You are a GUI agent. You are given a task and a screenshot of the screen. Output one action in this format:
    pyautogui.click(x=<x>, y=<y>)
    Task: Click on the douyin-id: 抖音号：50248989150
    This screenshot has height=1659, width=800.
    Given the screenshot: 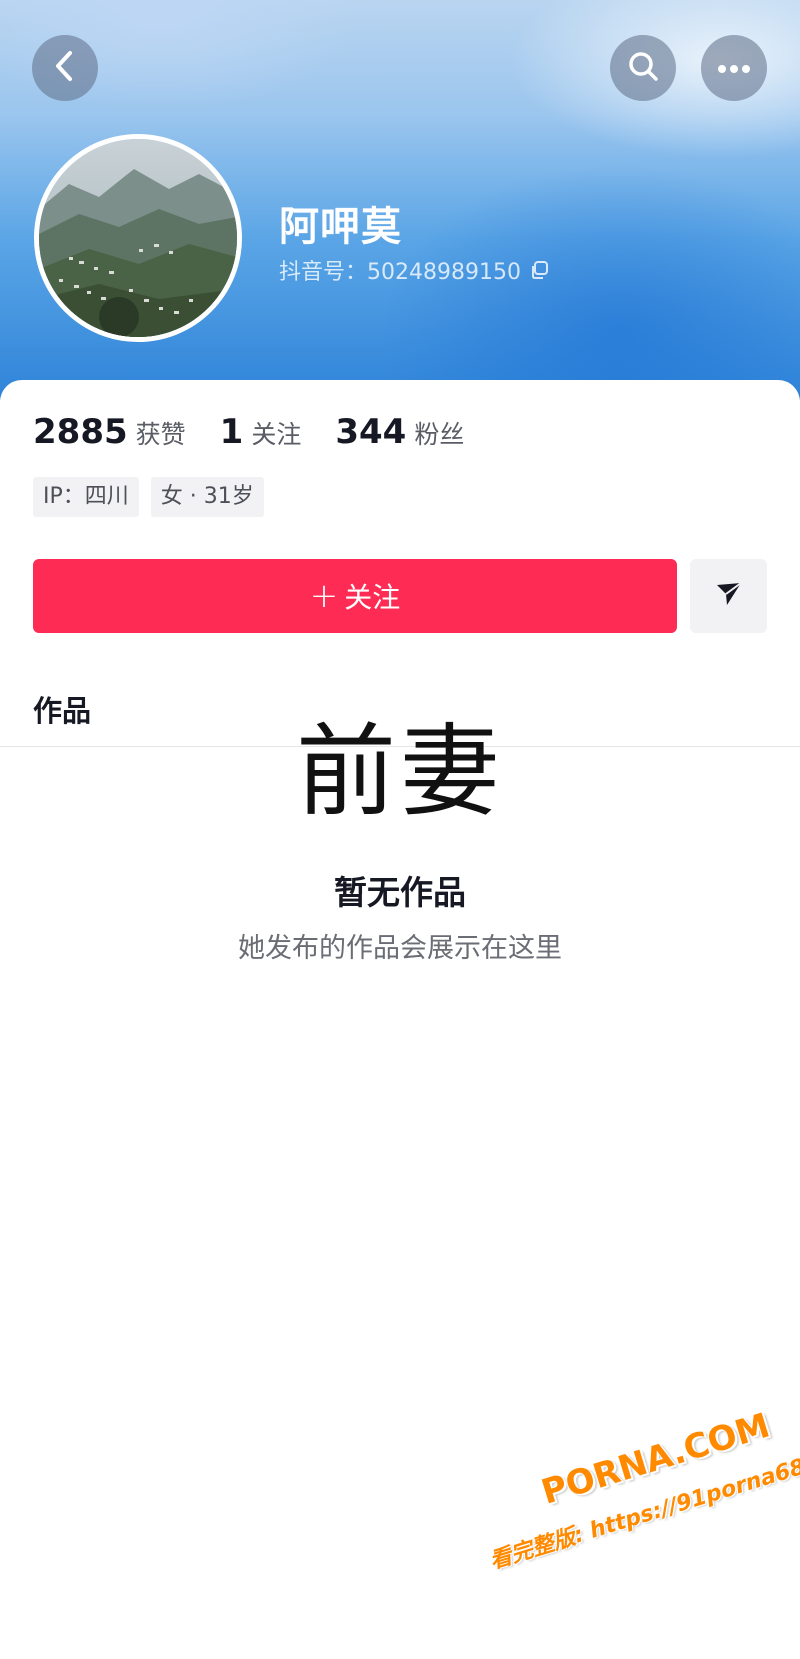 What is the action you would take?
    pyautogui.click(x=414, y=270)
    